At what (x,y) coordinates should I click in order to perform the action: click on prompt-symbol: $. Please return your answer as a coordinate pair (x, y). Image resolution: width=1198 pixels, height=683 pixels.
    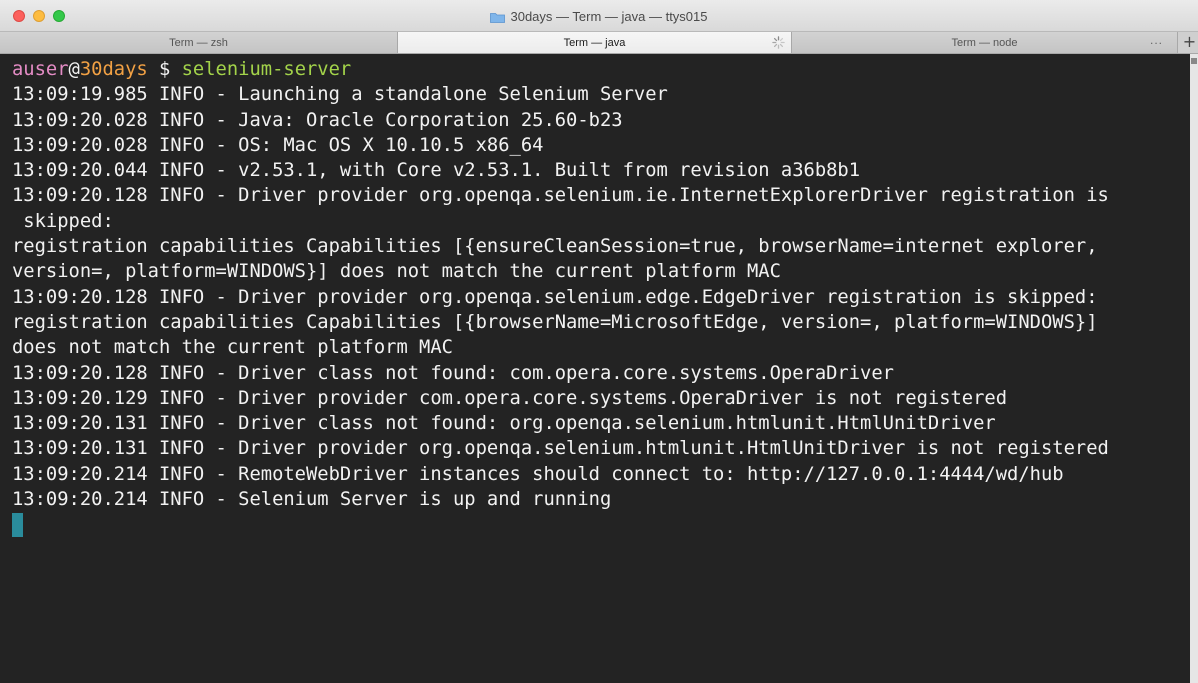
    Looking at the image, I should click on (164, 69).